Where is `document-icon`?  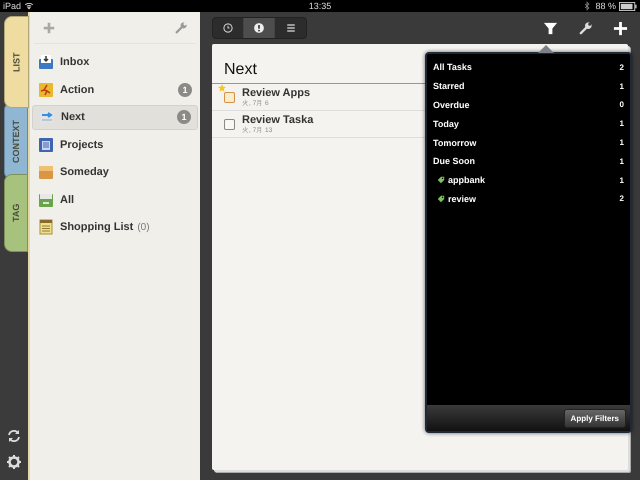
document-icon is located at coordinates (46, 144).